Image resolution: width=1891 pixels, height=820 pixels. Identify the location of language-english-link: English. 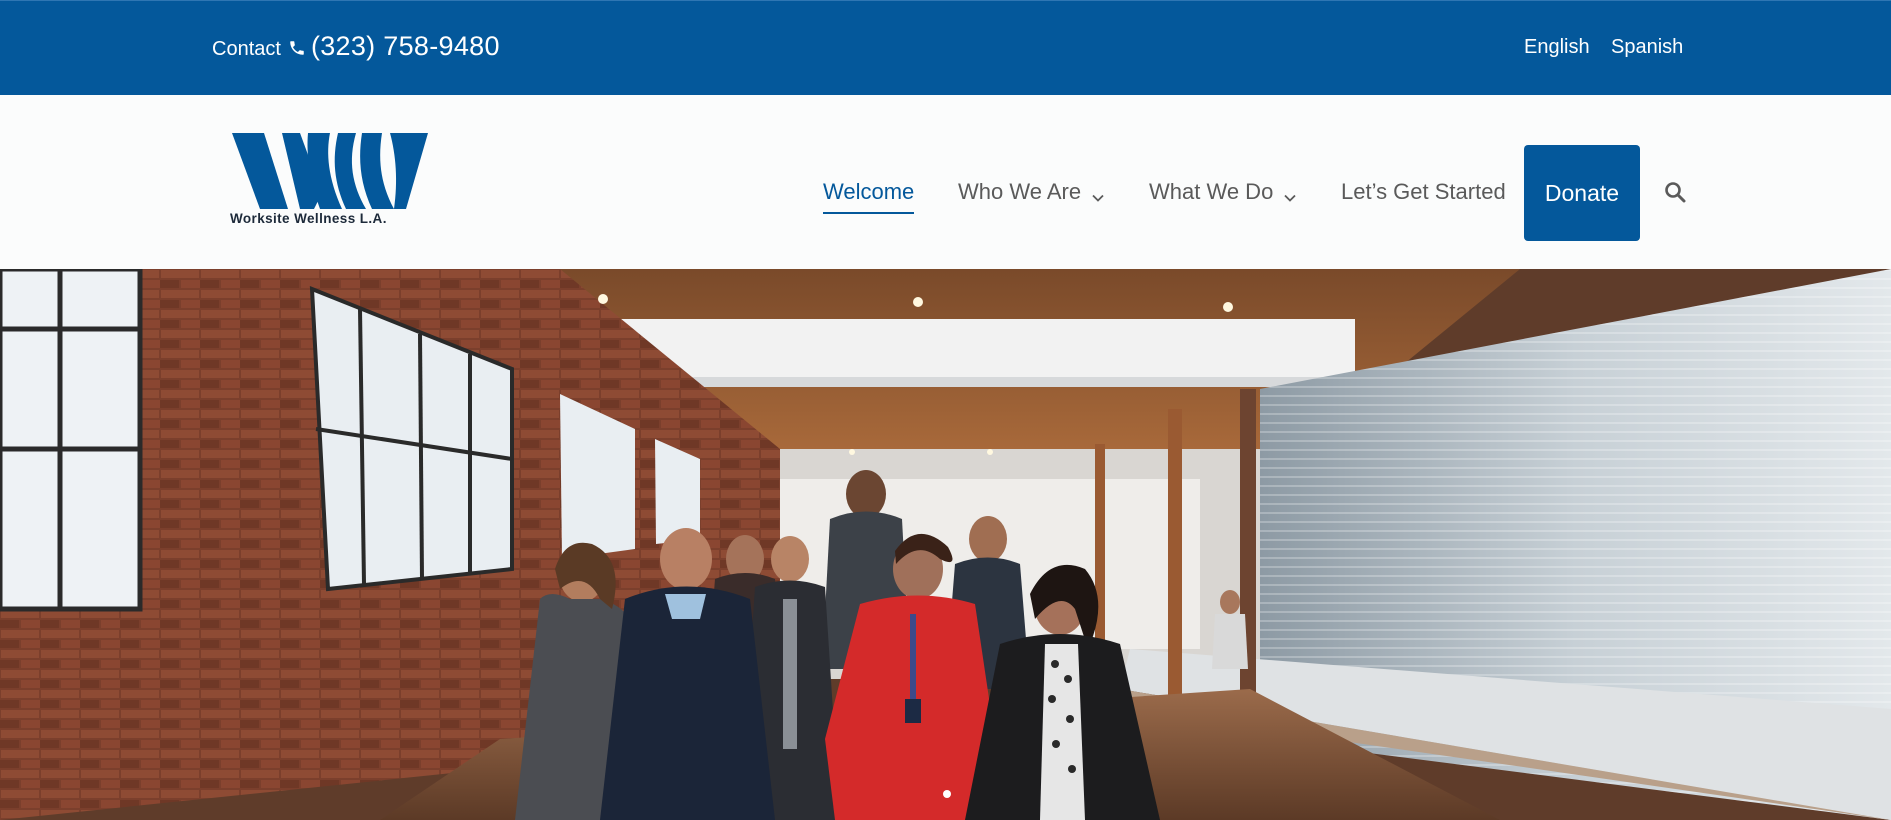
(1557, 47).